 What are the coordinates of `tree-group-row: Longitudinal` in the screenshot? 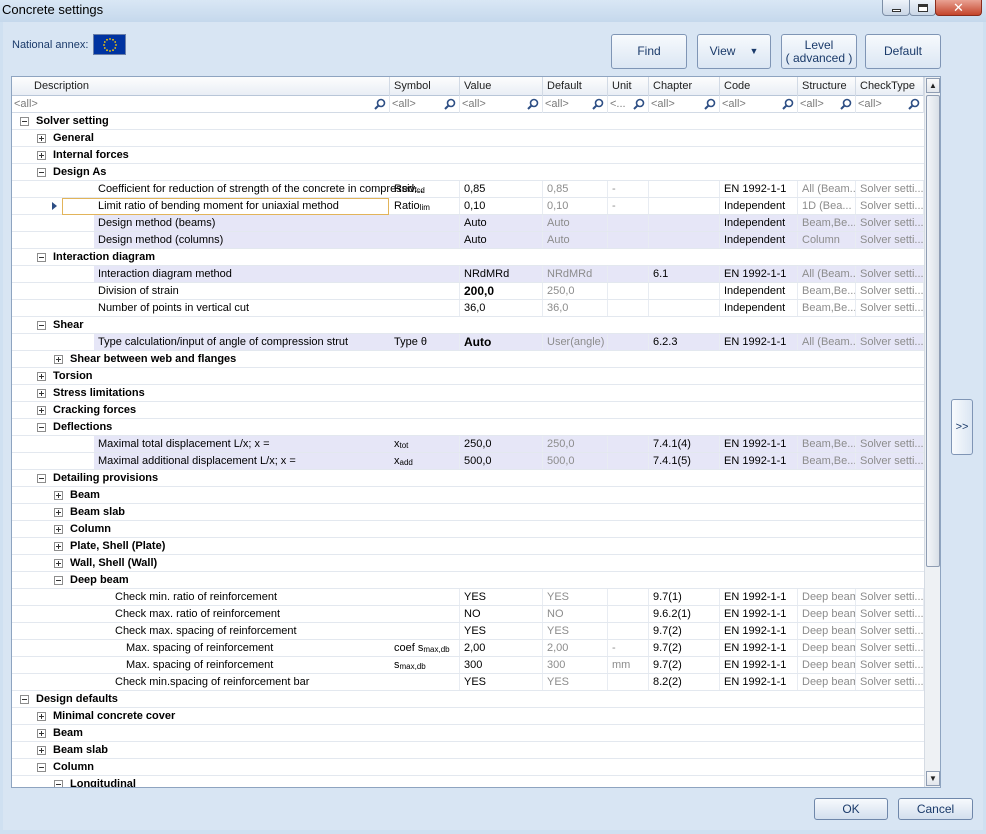 It's located at (468, 781).